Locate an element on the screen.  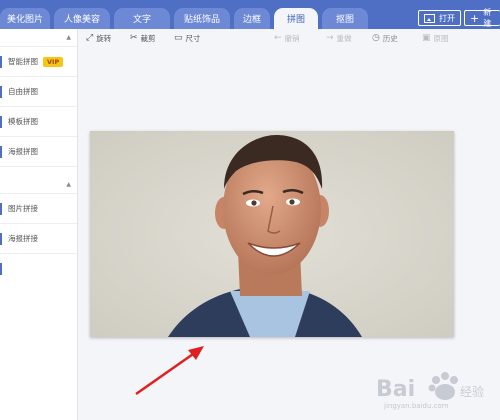
undo-icon: ← is located at coordinates (278, 38).